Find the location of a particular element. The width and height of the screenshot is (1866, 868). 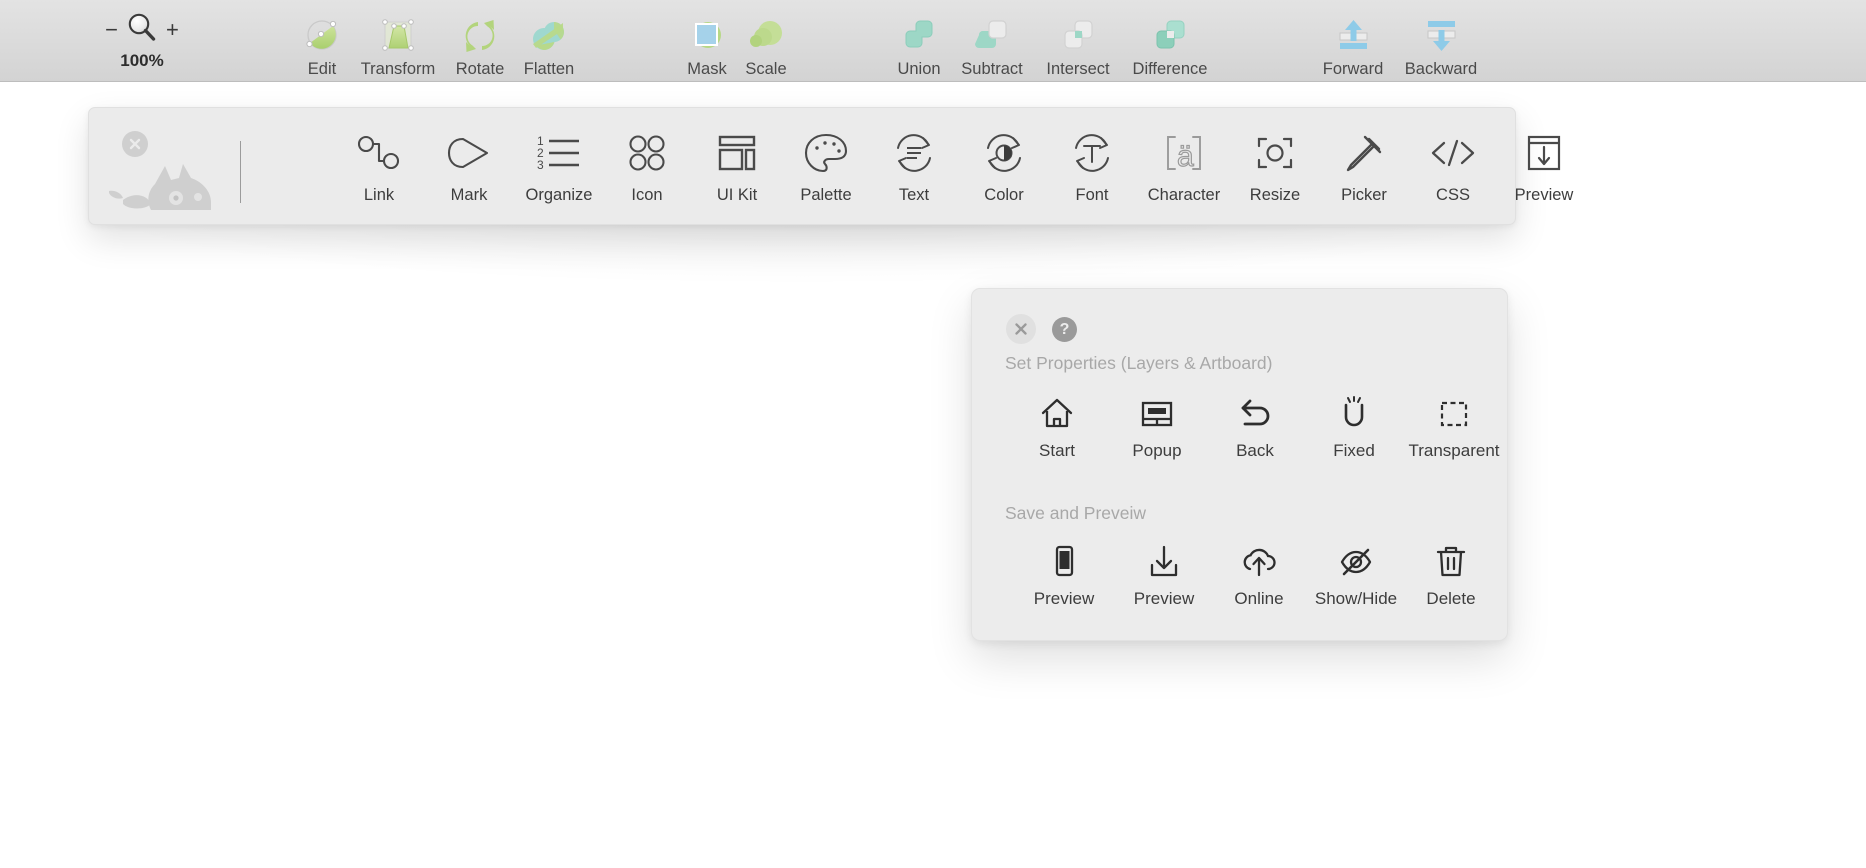

tool-button-color: Color is located at coordinates (1004, 165).